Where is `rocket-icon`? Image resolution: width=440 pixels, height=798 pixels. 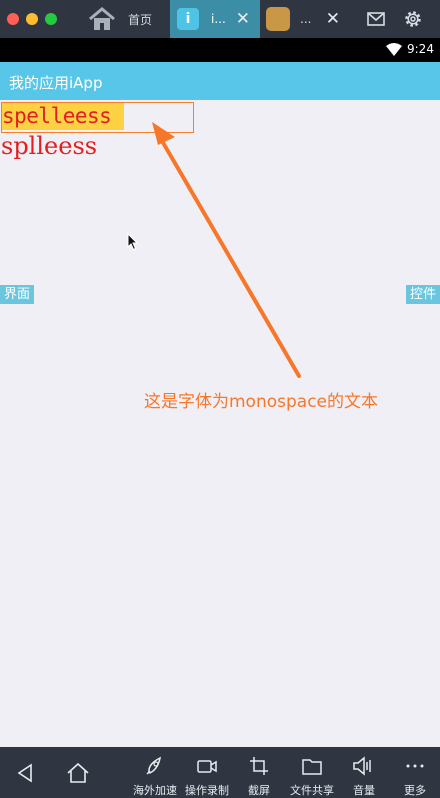 rocket-icon is located at coordinates (154, 765).